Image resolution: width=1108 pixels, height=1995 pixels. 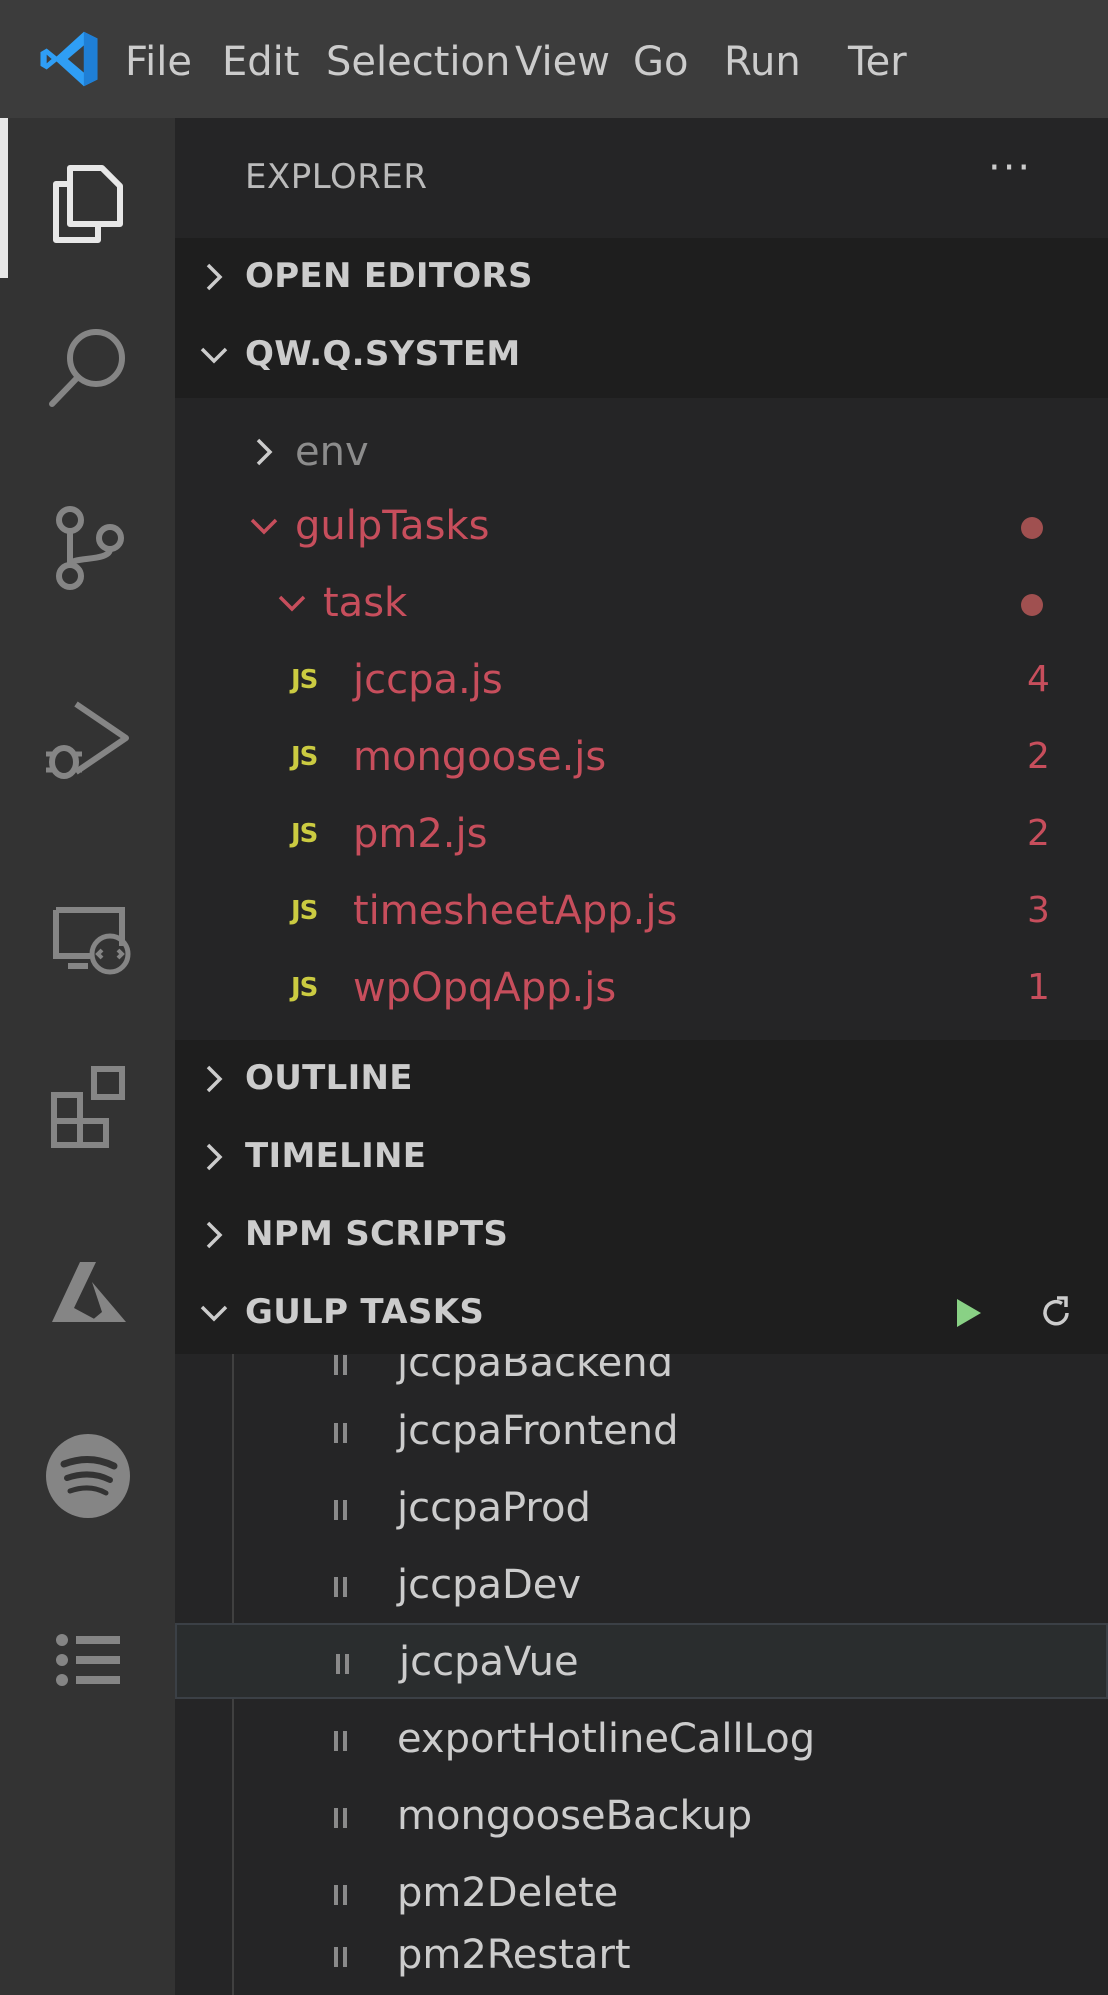 I want to click on gulp-task-jccpavue: jccpaVue, so click(x=641, y=1661).